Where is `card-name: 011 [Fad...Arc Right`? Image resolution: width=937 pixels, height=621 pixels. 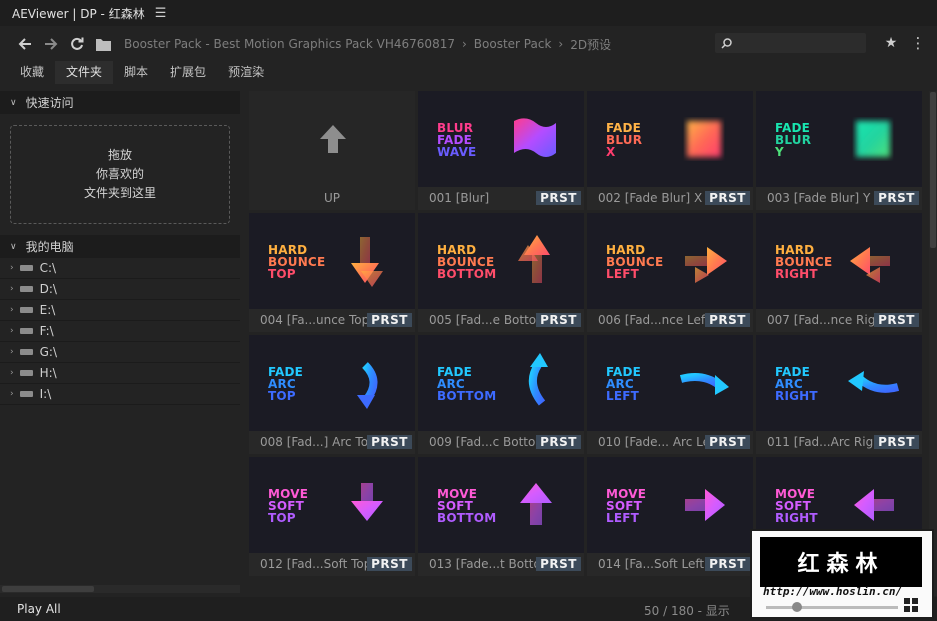 card-name: 011 [Fad...Arc Right is located at coordinates (822, 442).